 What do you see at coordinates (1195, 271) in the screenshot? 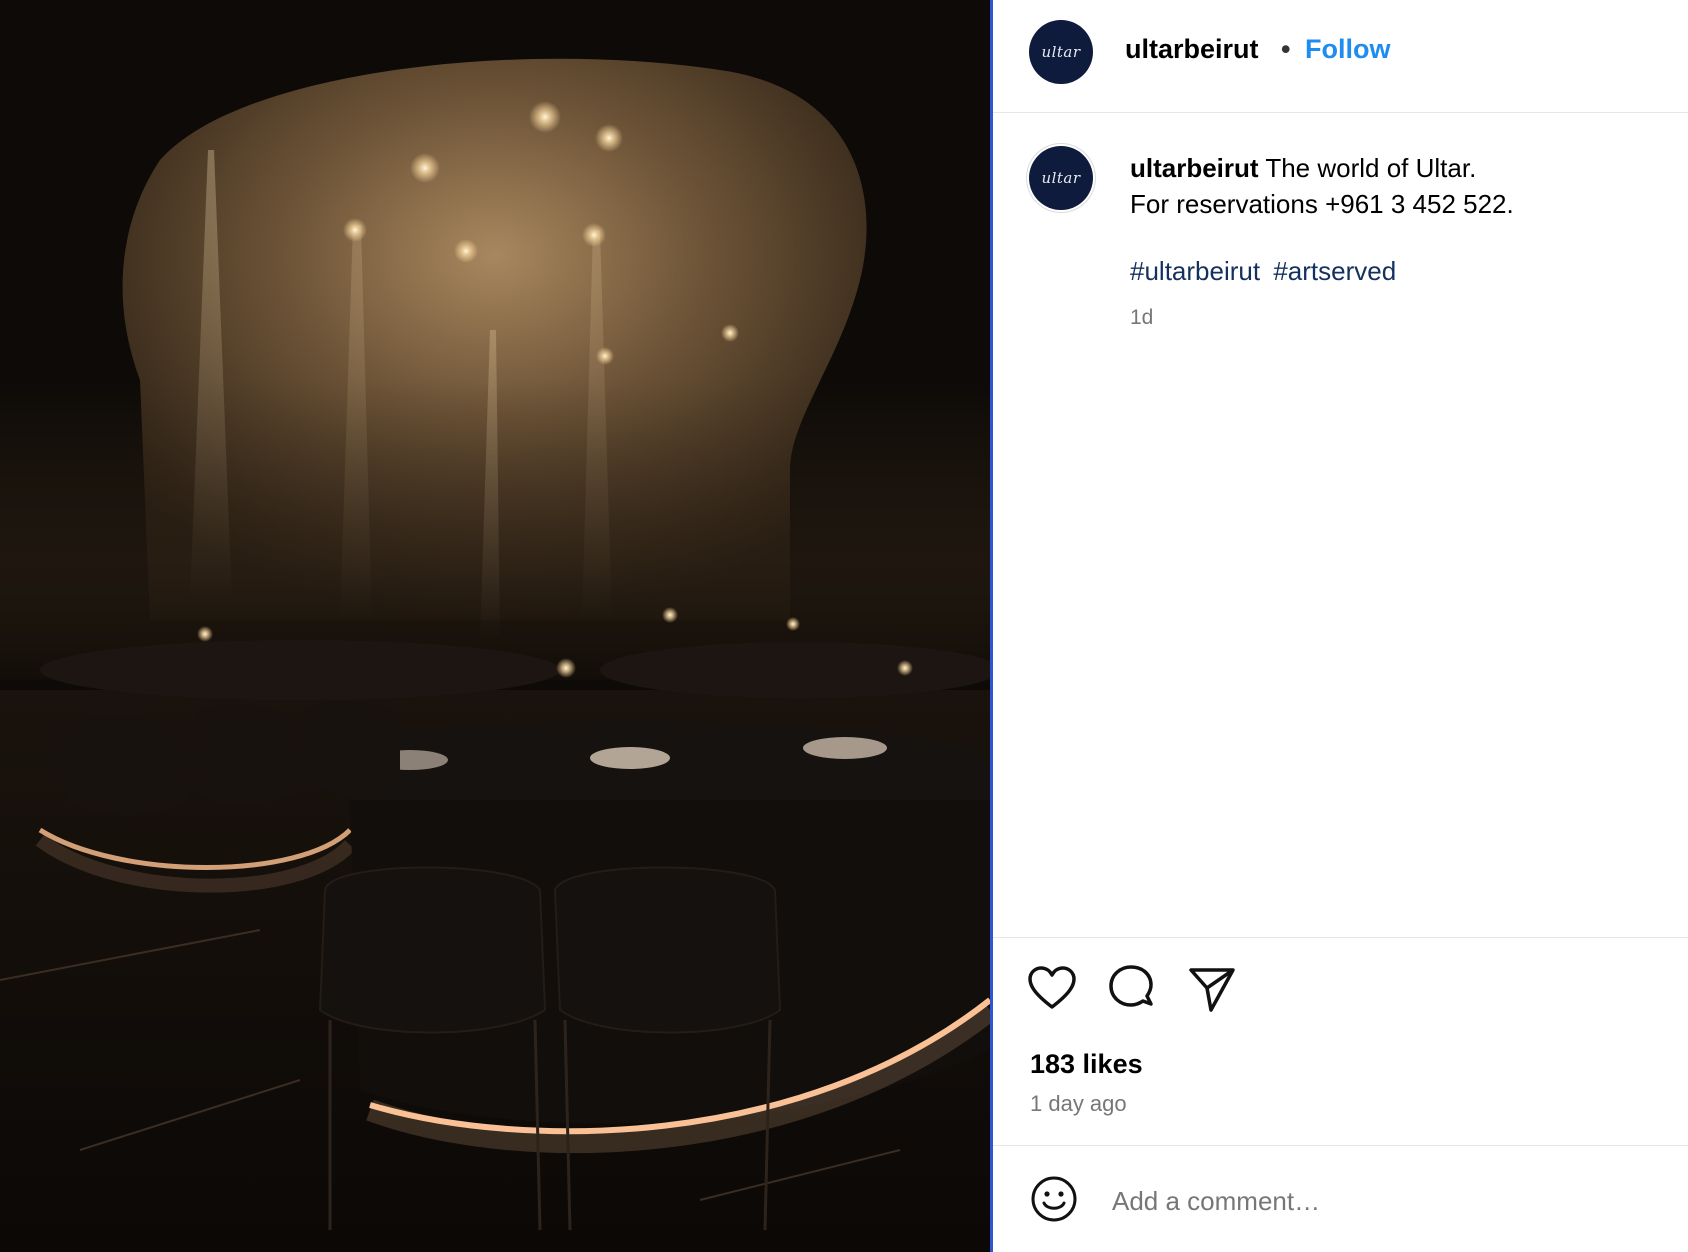
I see `hashtag-link: #ultarbeirut` at bounding box center [1195, 271].